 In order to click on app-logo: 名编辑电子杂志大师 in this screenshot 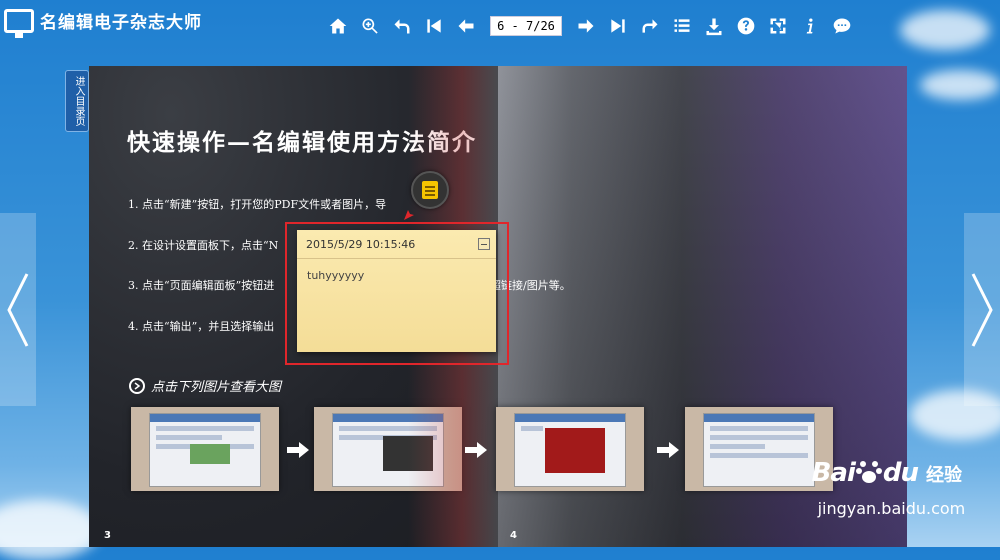, I will do `click(103, 23)`.